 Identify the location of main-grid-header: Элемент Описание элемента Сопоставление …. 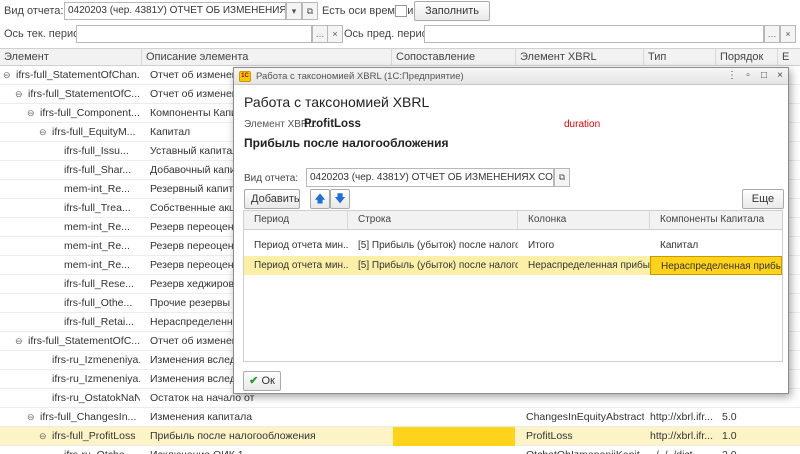
(400, 57).